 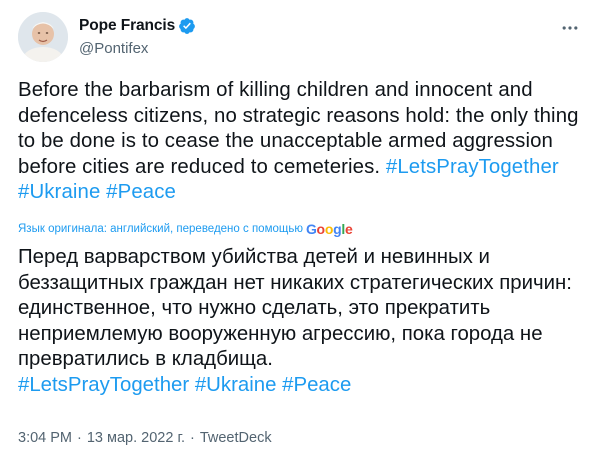 What do you see at coordinates (127, 26) in the screenshot?
I see `display-name: Pope Francis` at bounding box center [127, 26].